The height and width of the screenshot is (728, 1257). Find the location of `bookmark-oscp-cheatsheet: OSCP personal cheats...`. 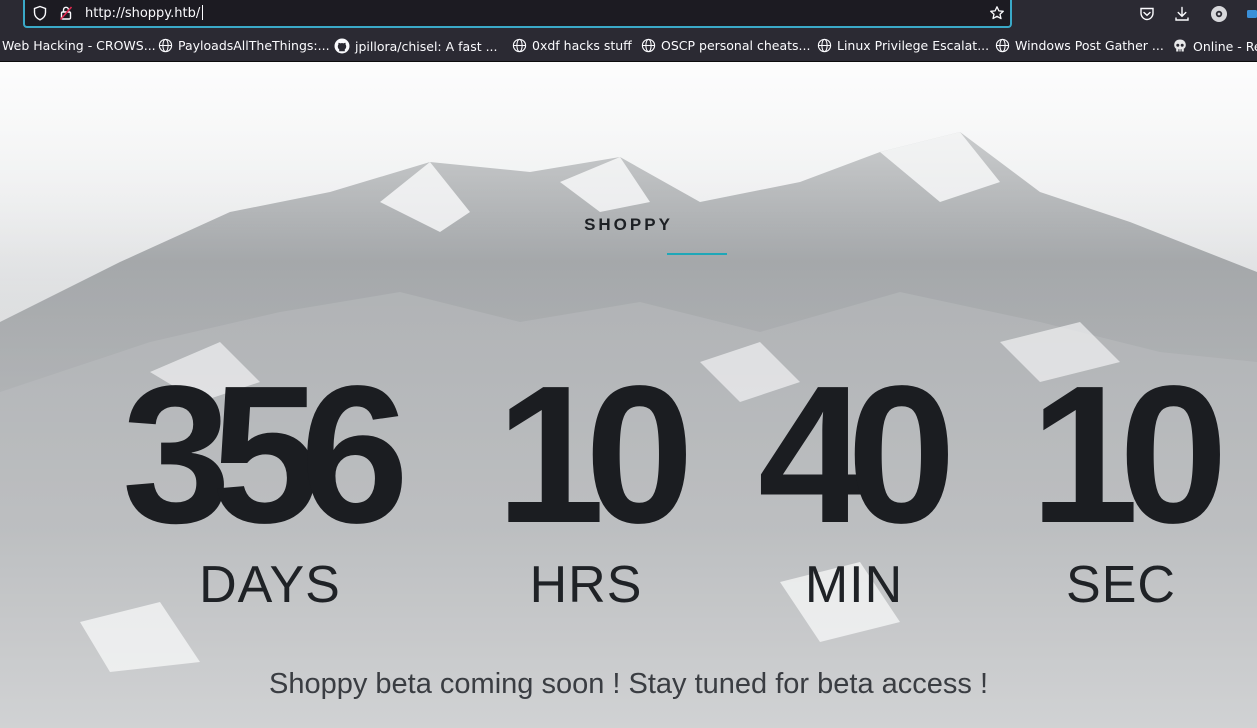

bookmark-oscp-cheatsheet: OSCP personal cheats... is located at coordinates (725, 45).